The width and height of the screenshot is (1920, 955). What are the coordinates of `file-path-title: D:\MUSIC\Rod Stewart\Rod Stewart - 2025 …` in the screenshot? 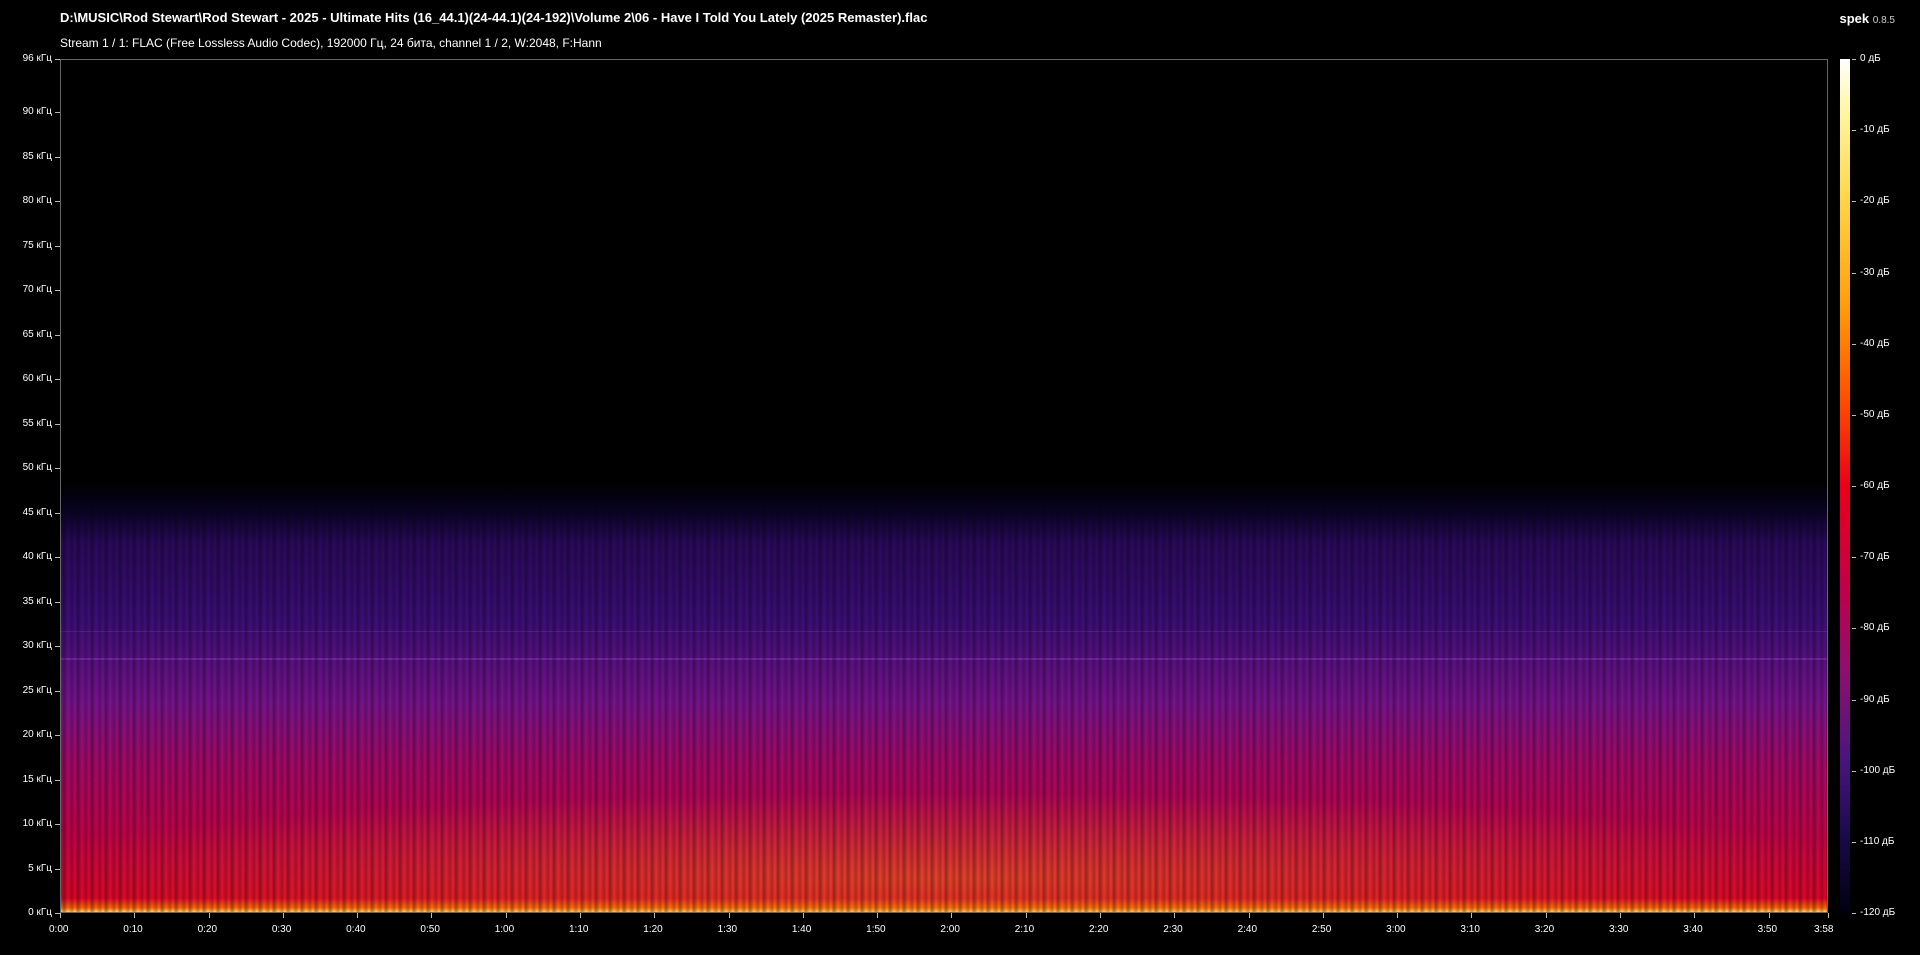 It's located at (494, 17).